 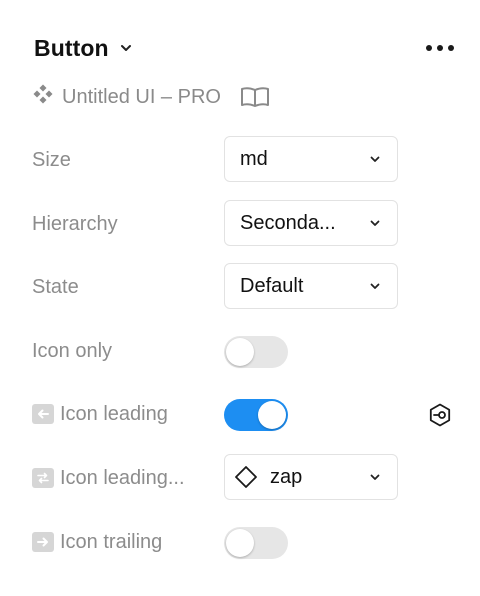 I want to click on property-row-icon-leading: Icon leading, so click(x=247, y=414).